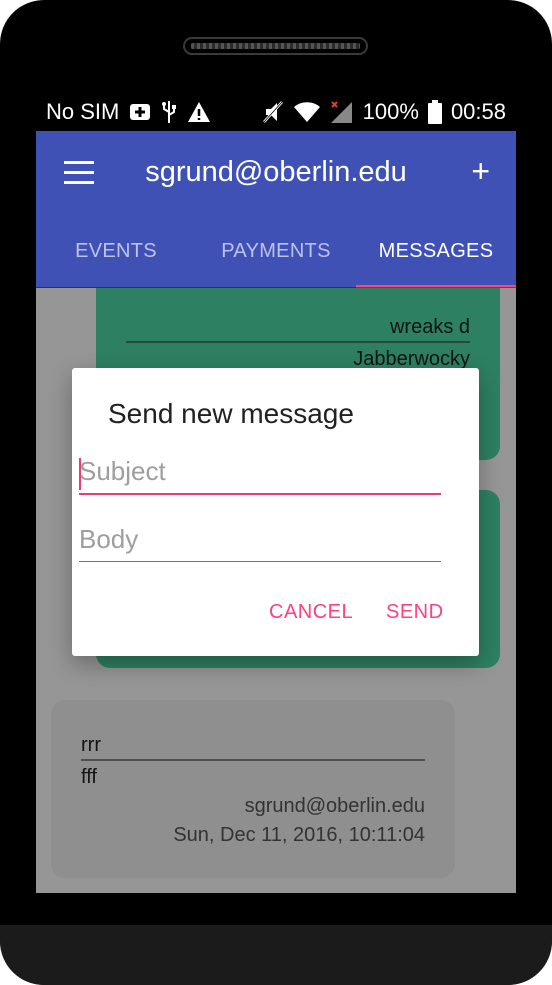 This screenshot has height=985, width=552. I want to click on status-bar: No SIM 100% 00:58, so click(276, 113).